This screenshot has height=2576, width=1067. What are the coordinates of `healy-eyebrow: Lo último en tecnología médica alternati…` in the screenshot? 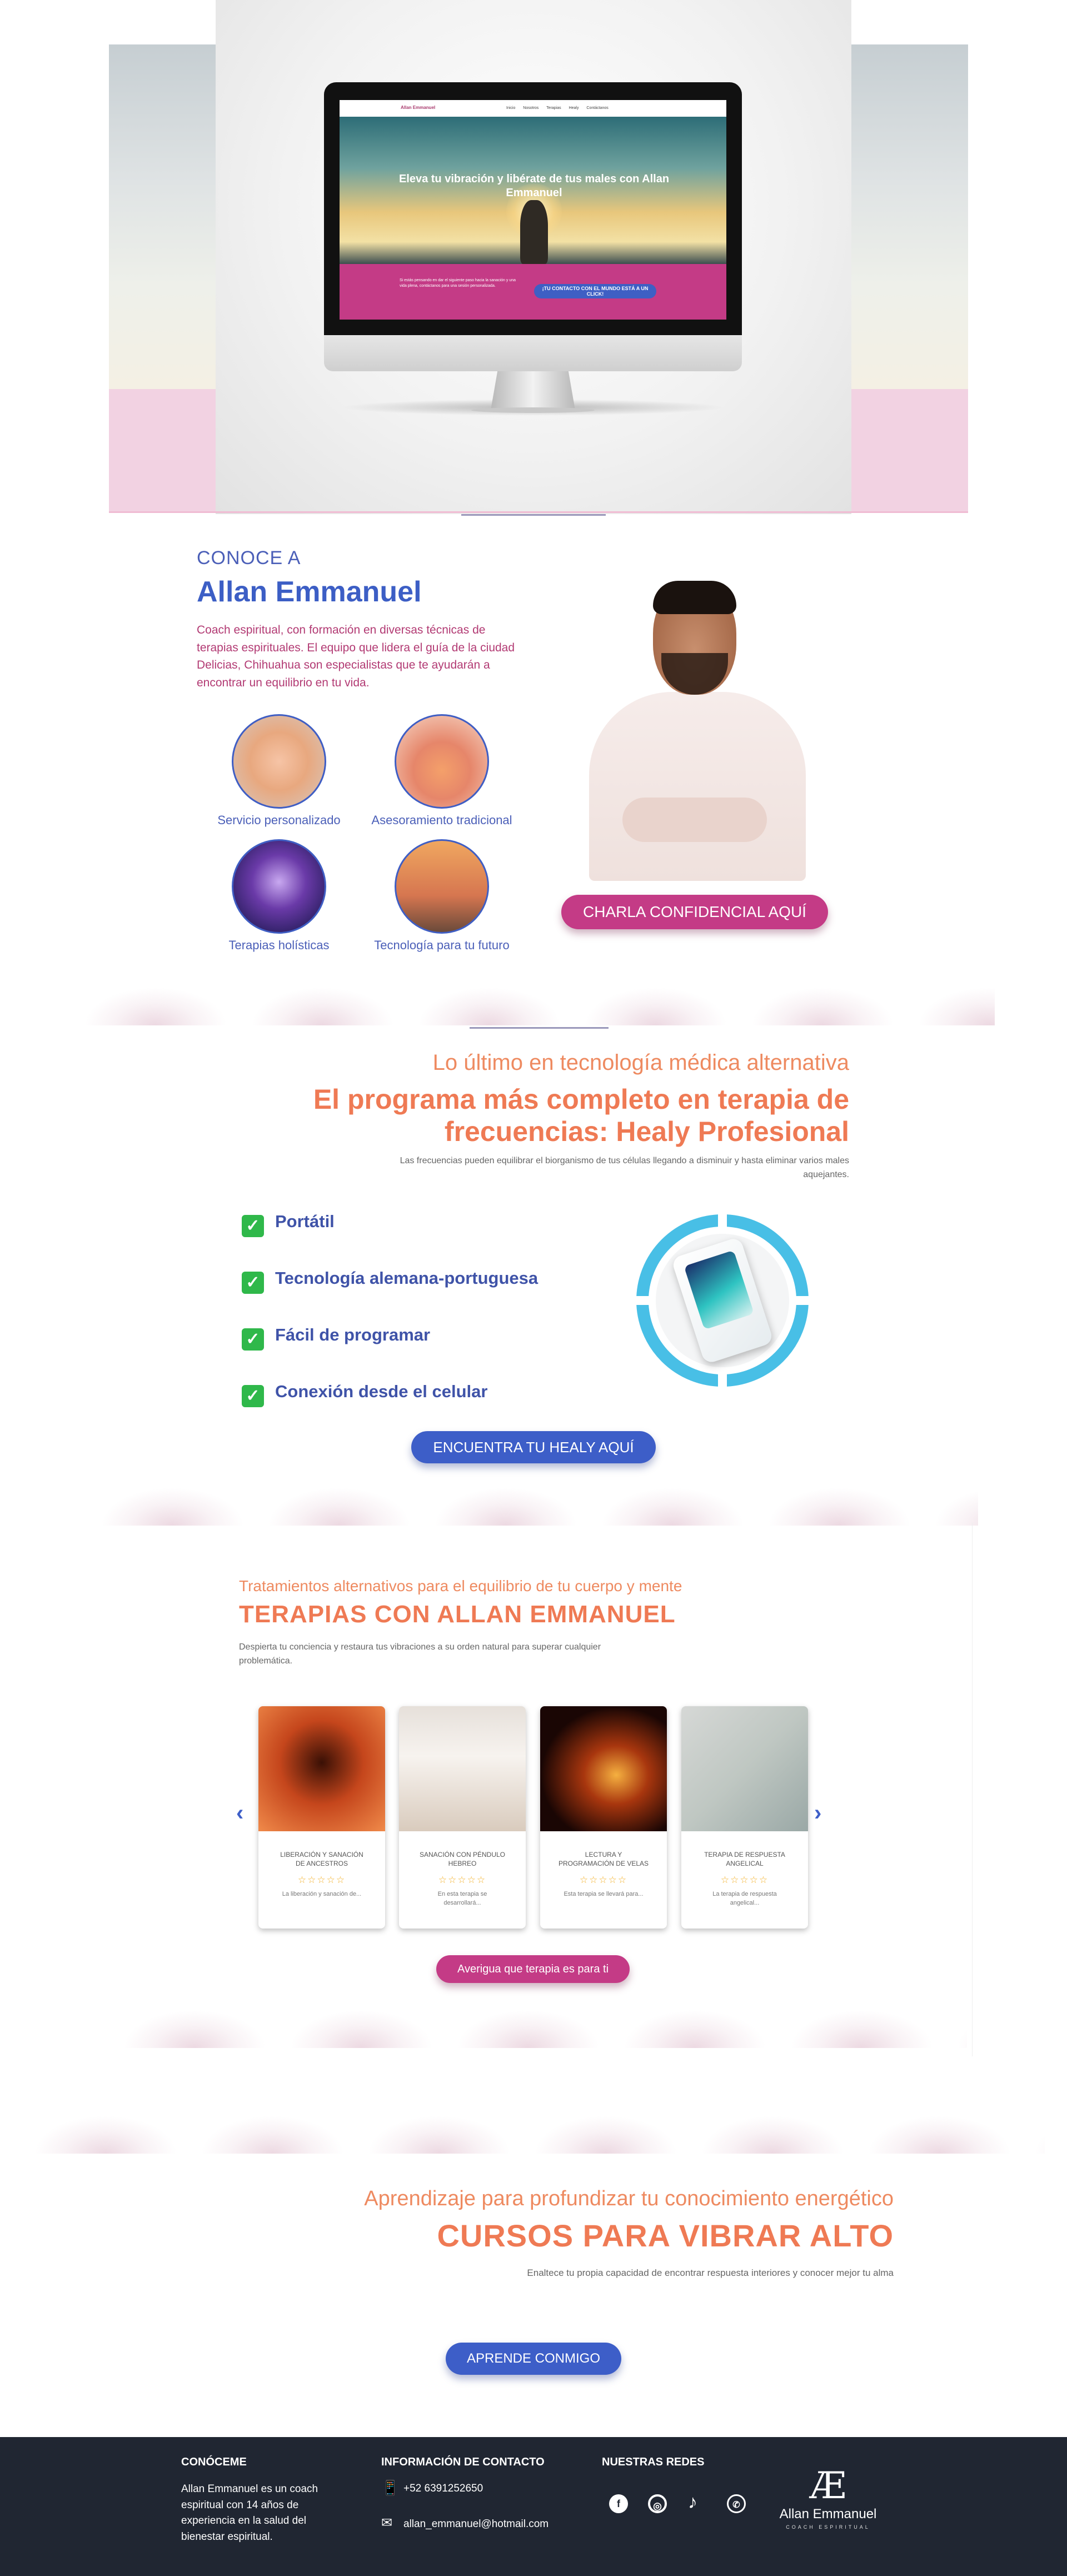 It's located at (640, 1062).